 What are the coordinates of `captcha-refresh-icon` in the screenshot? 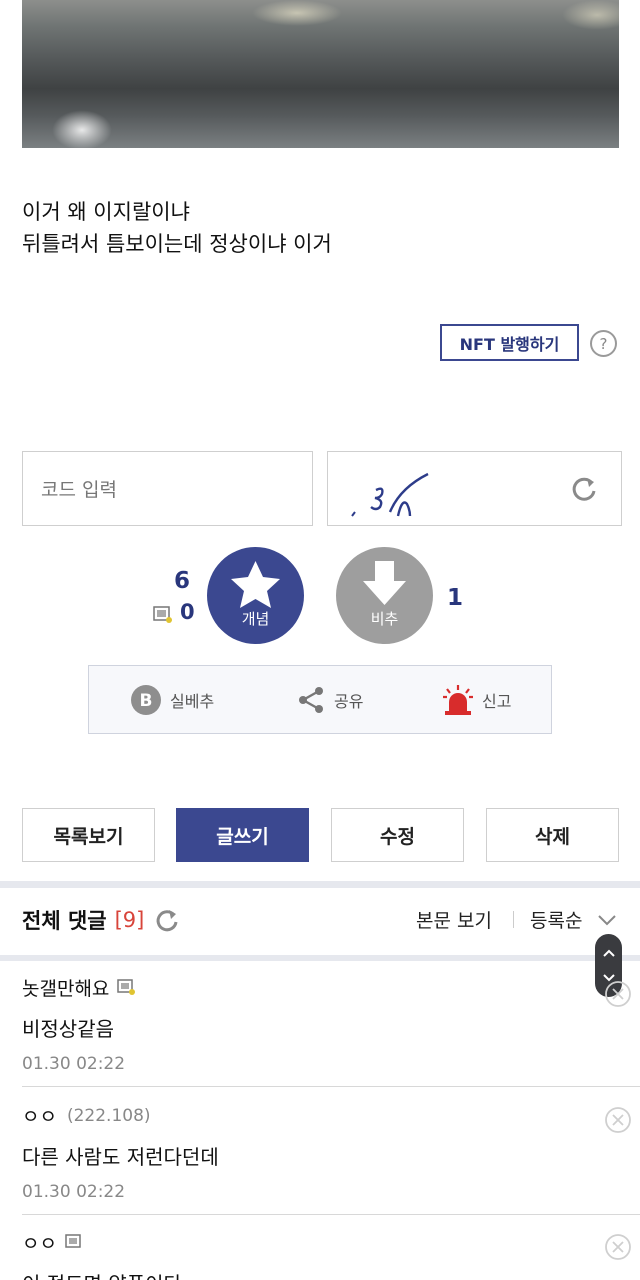 It's located at (584, 489).